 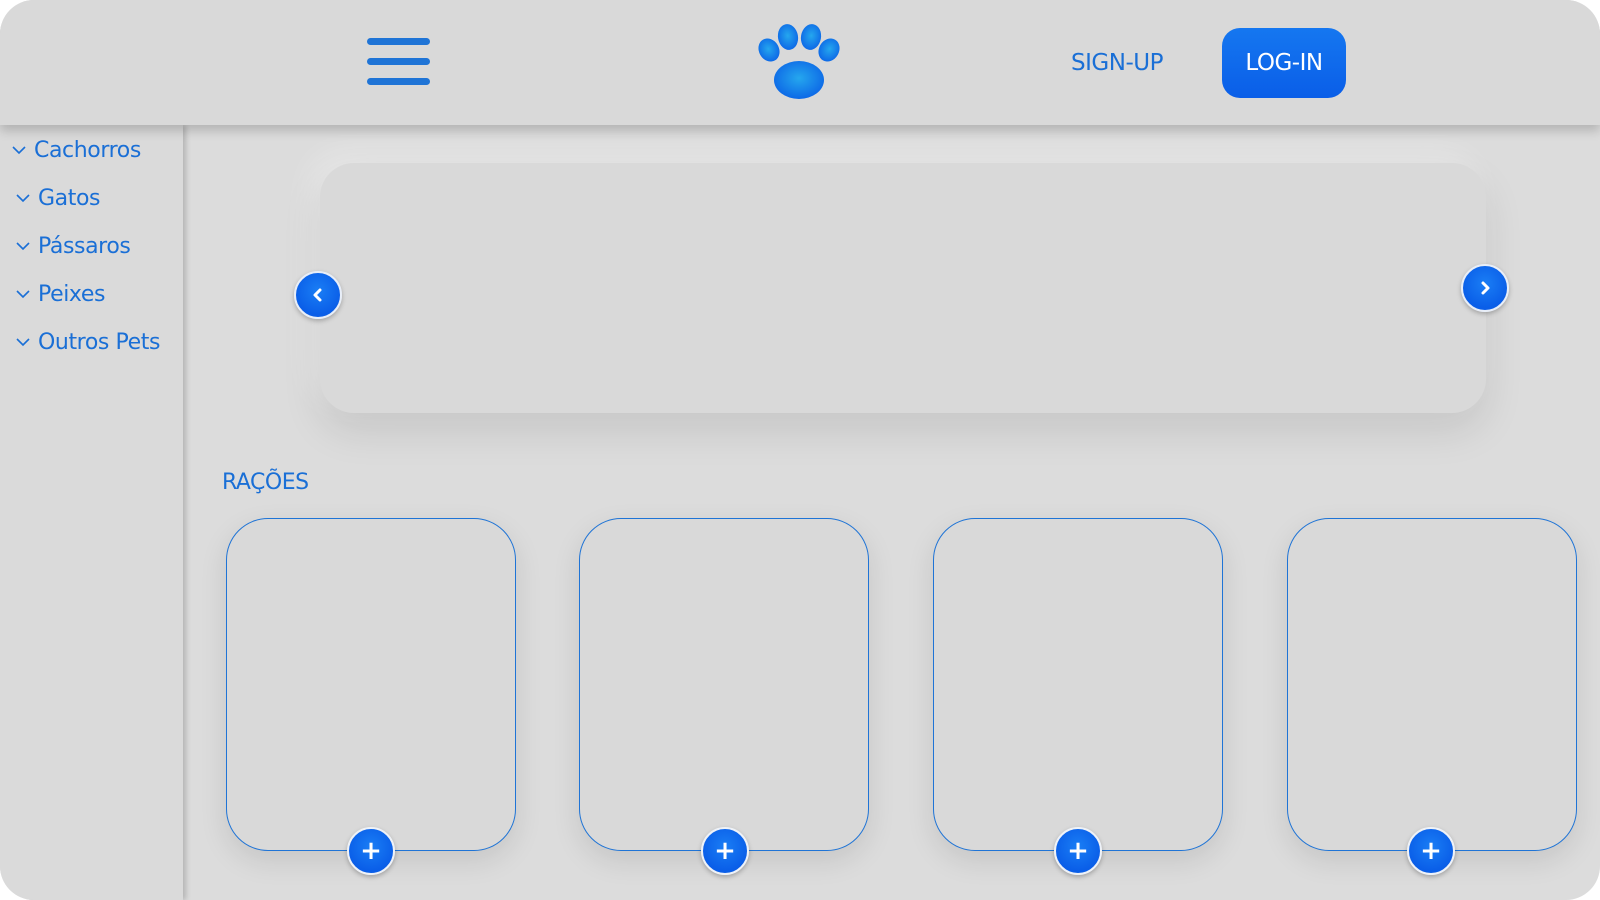 I want to click on sidebar-item-outros-pets: Outros Pets, so click(x=87, y=342).